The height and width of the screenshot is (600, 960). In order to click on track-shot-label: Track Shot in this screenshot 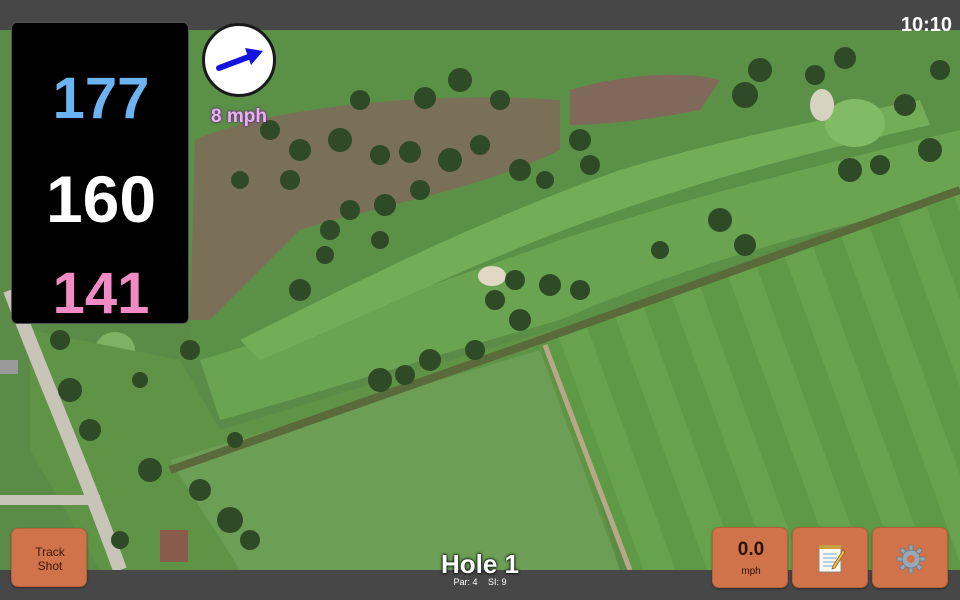, I will do `click(50, 559)`.